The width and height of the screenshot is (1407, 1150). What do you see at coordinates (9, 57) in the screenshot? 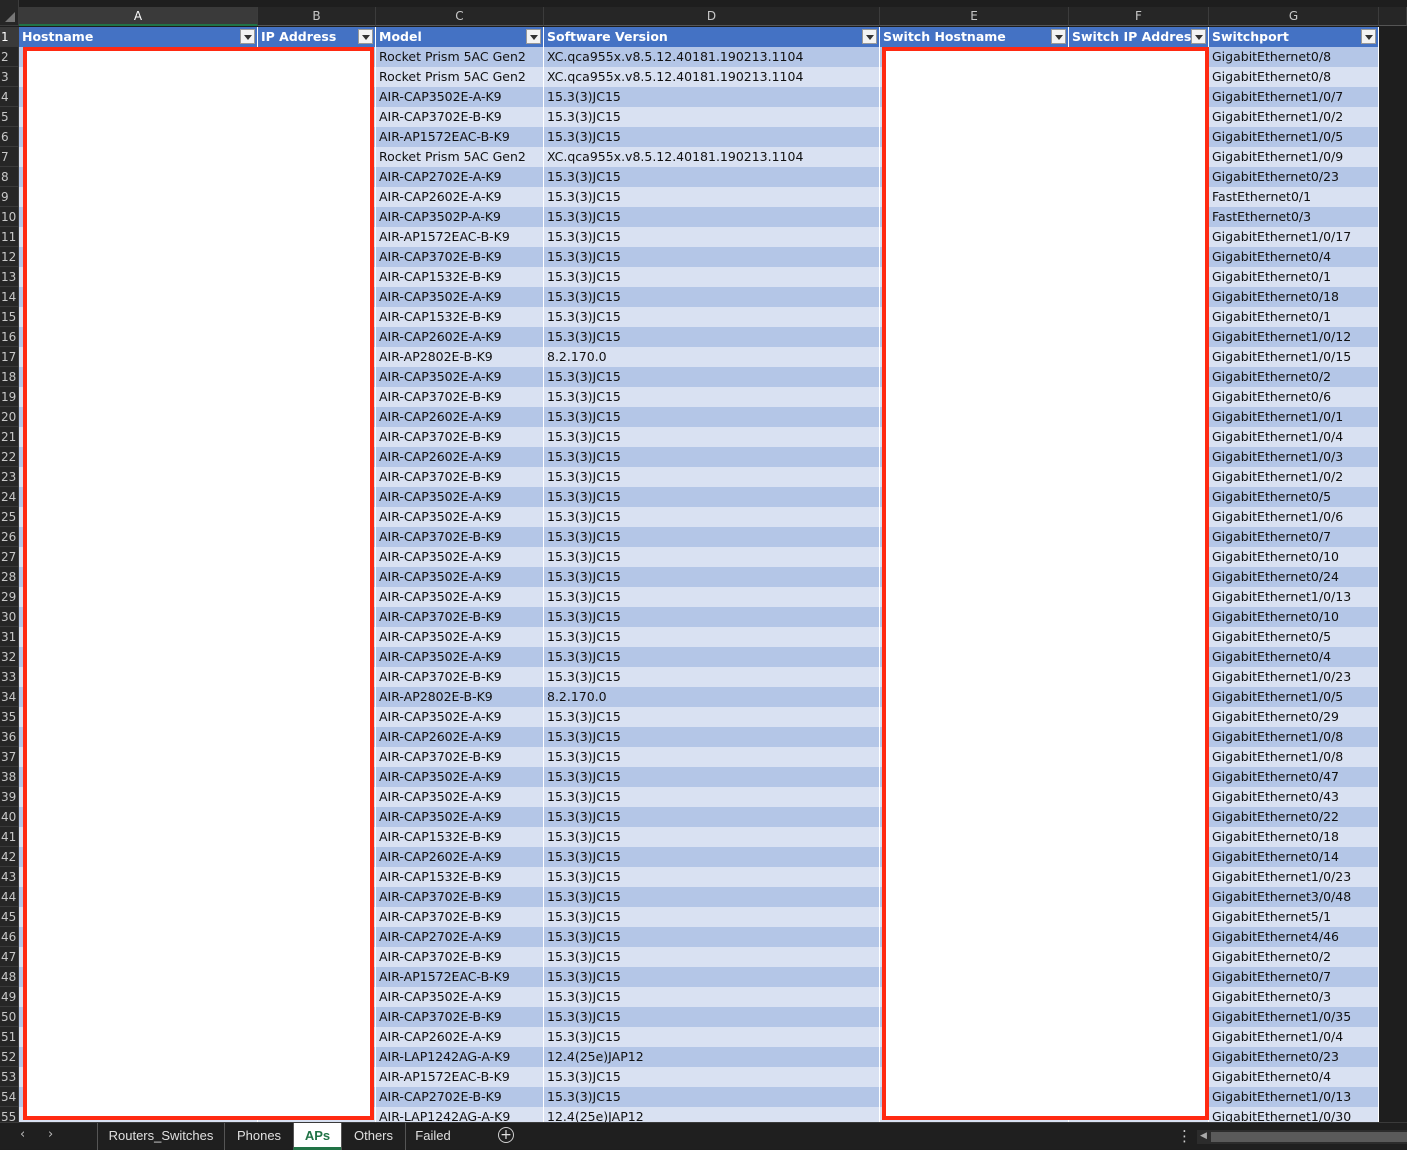
I see `row-header: 2` at bounding box center [9, 57].